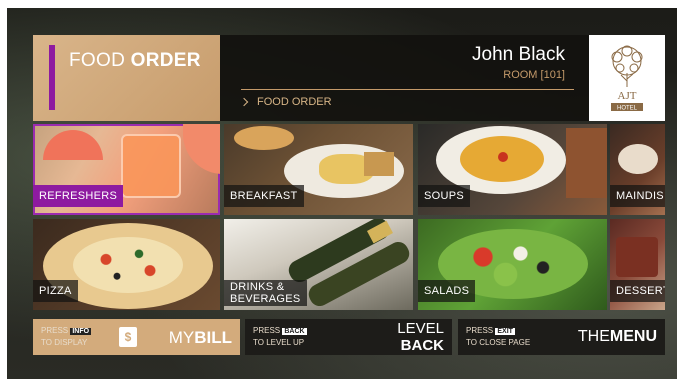  What do you see at coordinates (637, 257) in the screenshot?
I see `cake-image` at bounding box center [637, 257].